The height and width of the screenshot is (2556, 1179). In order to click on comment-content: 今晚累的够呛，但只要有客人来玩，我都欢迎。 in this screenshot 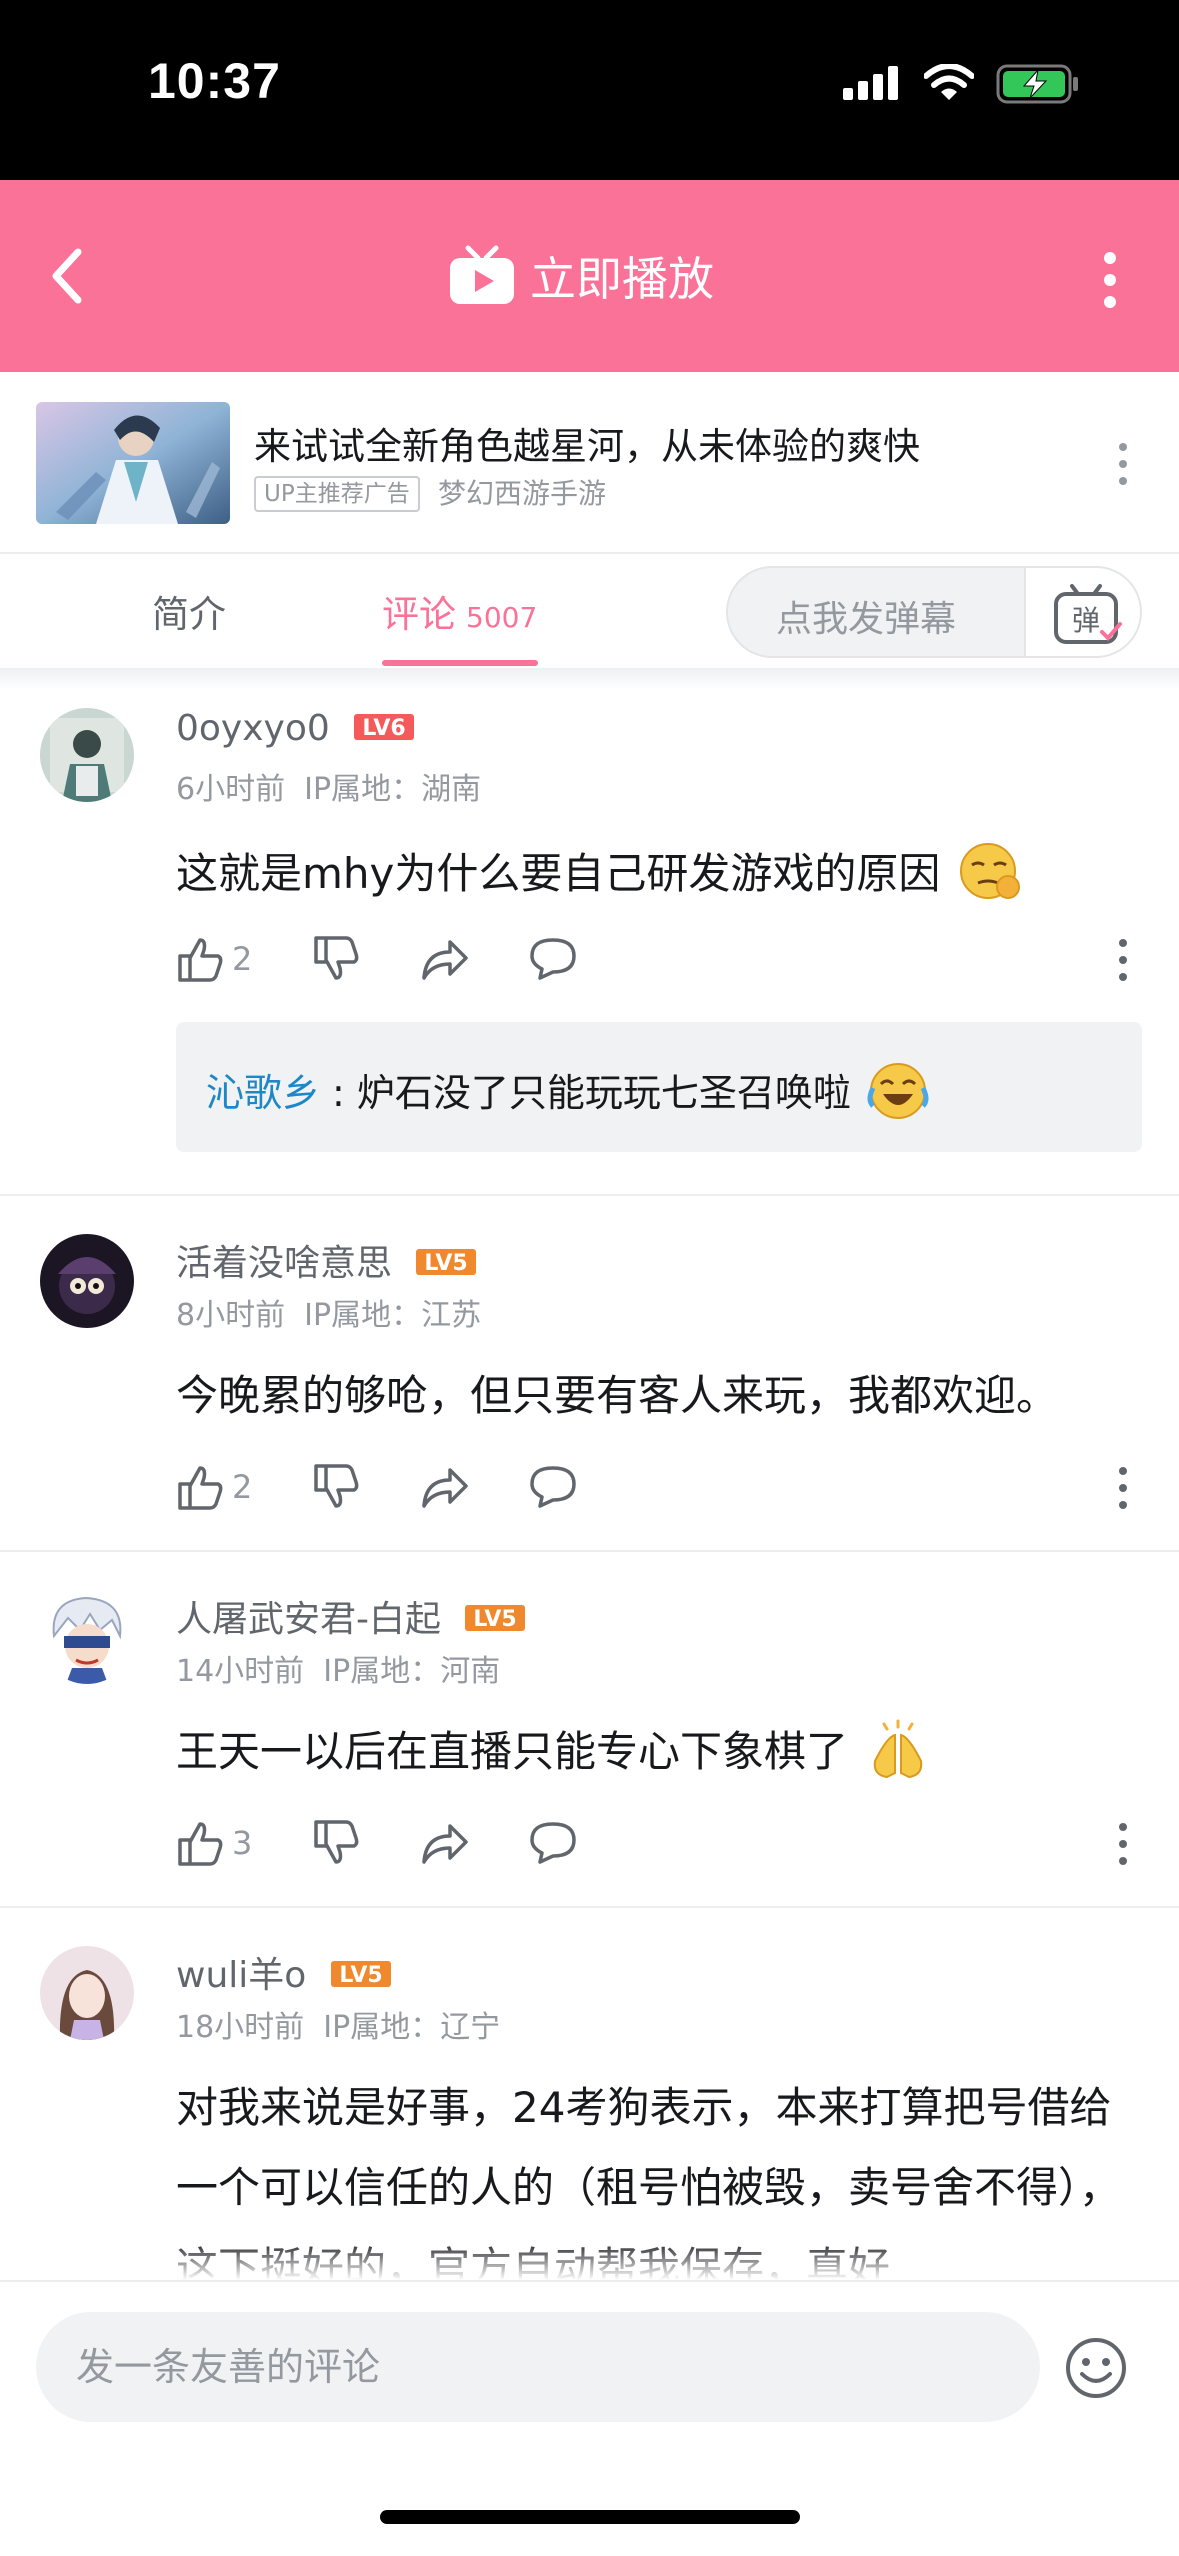, I will do `click(617, 1392)`.